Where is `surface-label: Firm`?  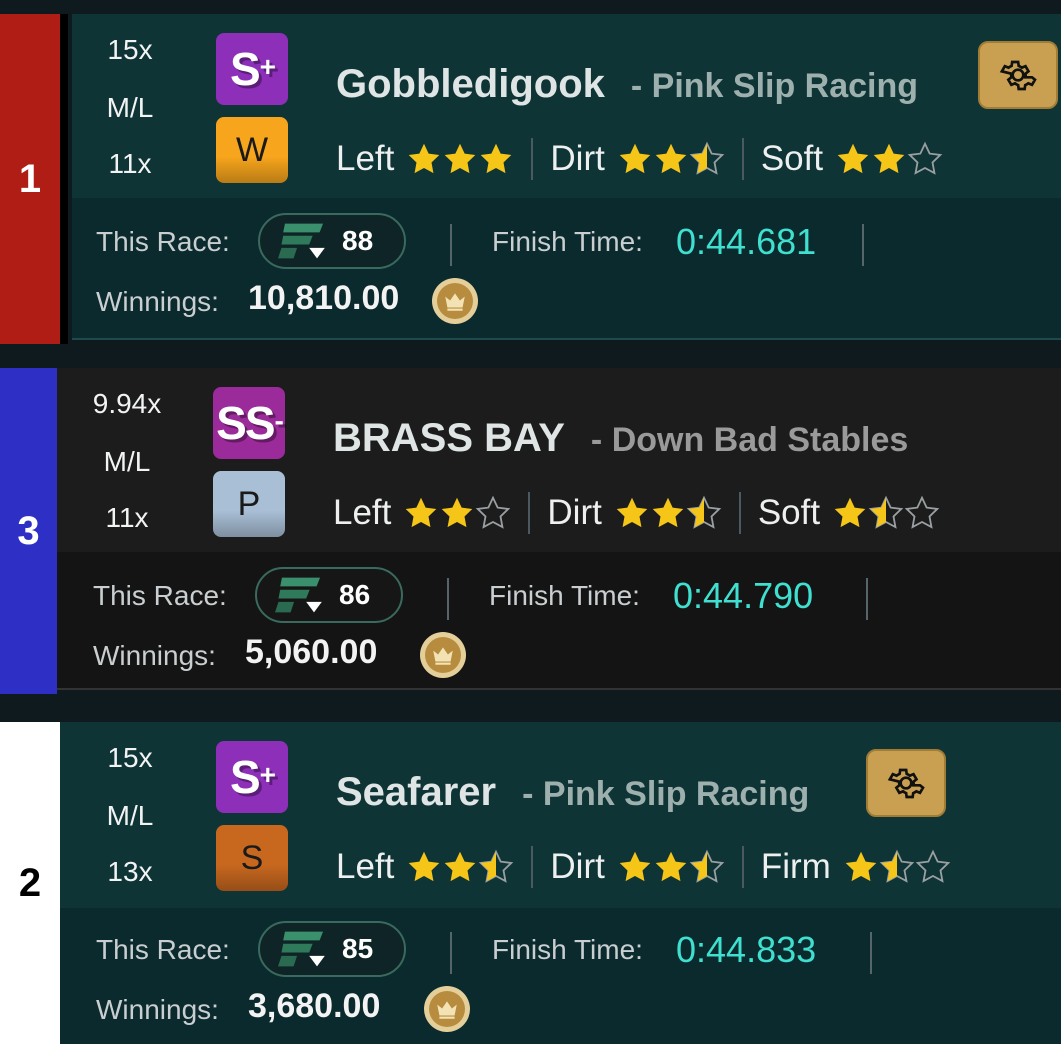 surface-label: Firm is located at coordinates (795, 866).